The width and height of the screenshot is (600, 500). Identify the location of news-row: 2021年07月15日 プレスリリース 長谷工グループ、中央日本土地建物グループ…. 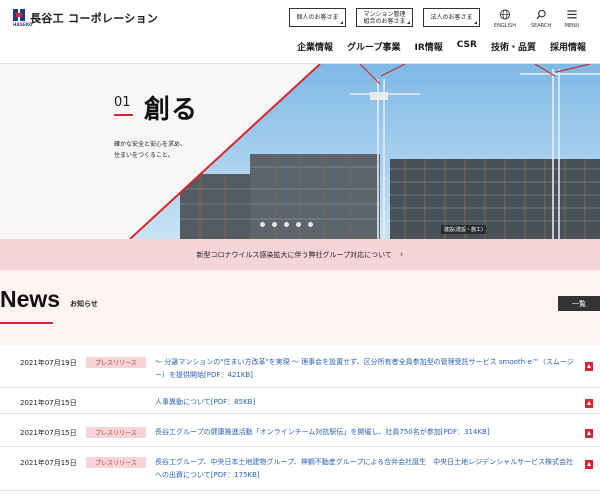
(300, 469).